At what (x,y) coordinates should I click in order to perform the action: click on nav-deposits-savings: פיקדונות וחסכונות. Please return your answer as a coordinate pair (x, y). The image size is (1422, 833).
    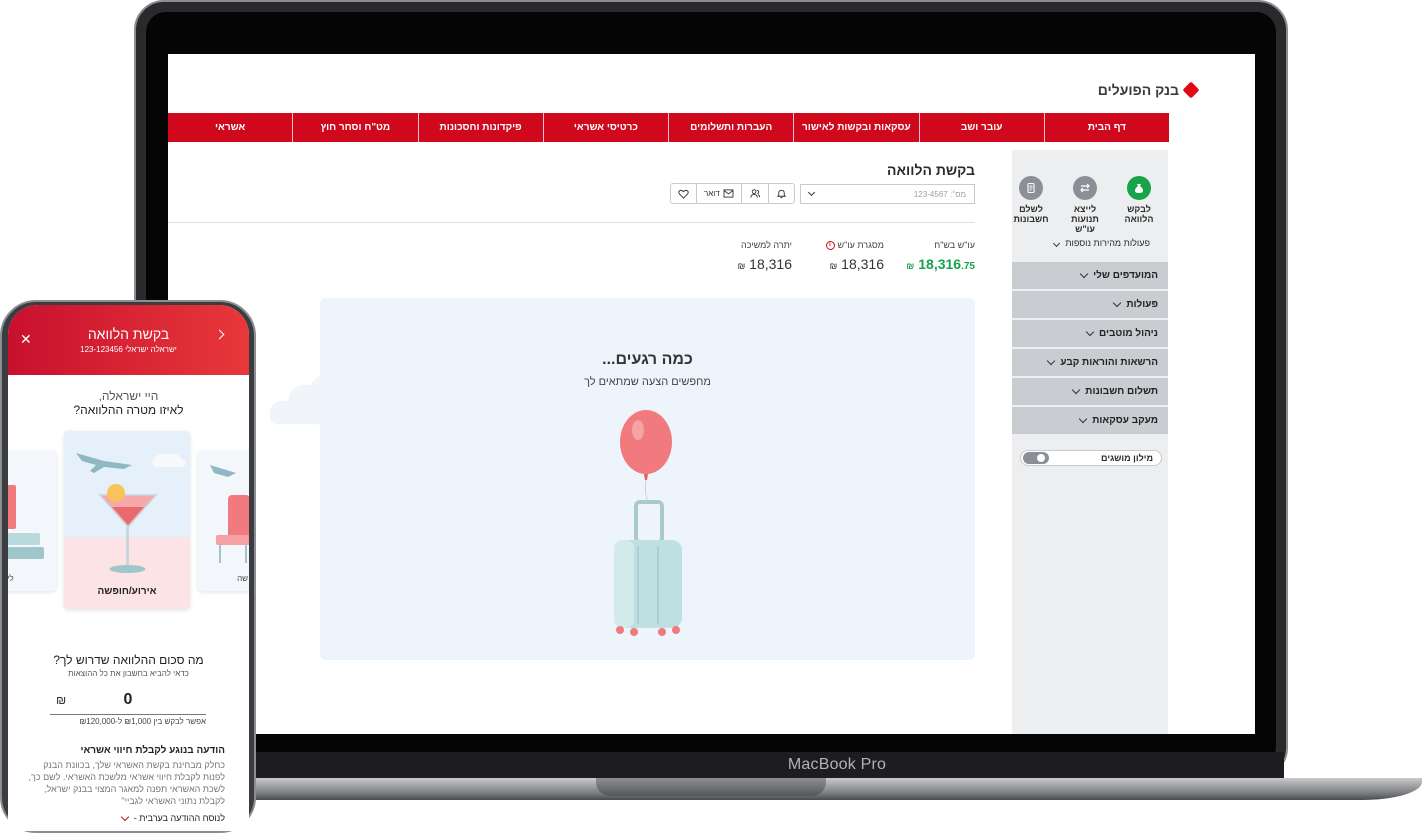
    Looking at the image, I should click on (480, 127).